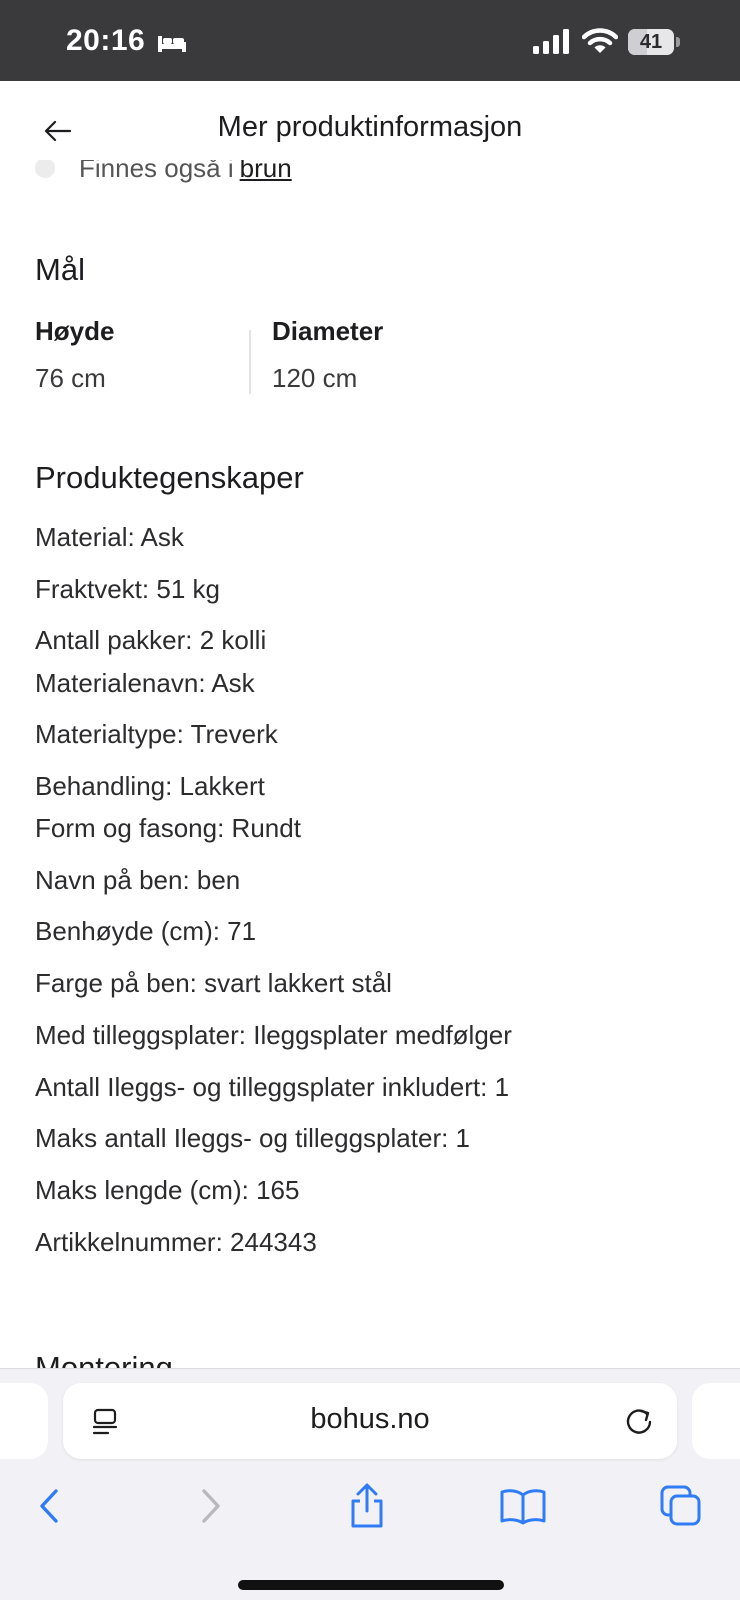  What do you see at coordinates (109, 537) in the screenshot?
I see `property-item: Material: Ask` at bounding box center [109, 537].